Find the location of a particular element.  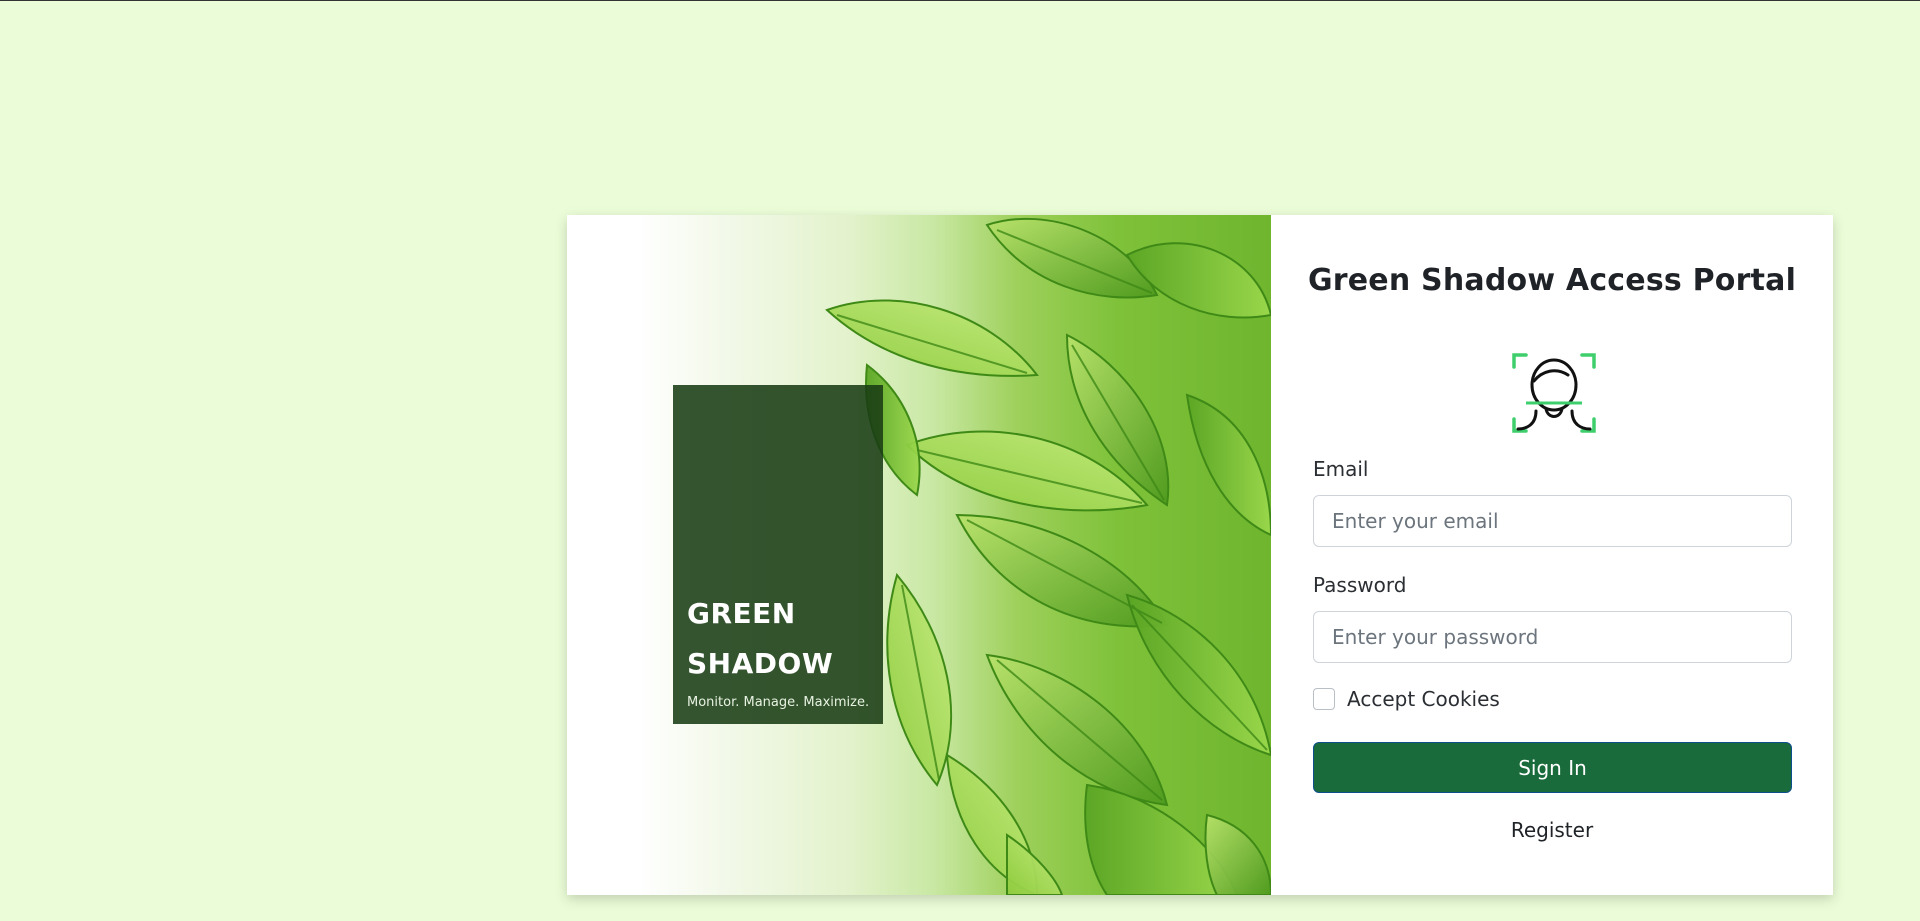

face-scan-icon is located at coordinates (1554, 393).